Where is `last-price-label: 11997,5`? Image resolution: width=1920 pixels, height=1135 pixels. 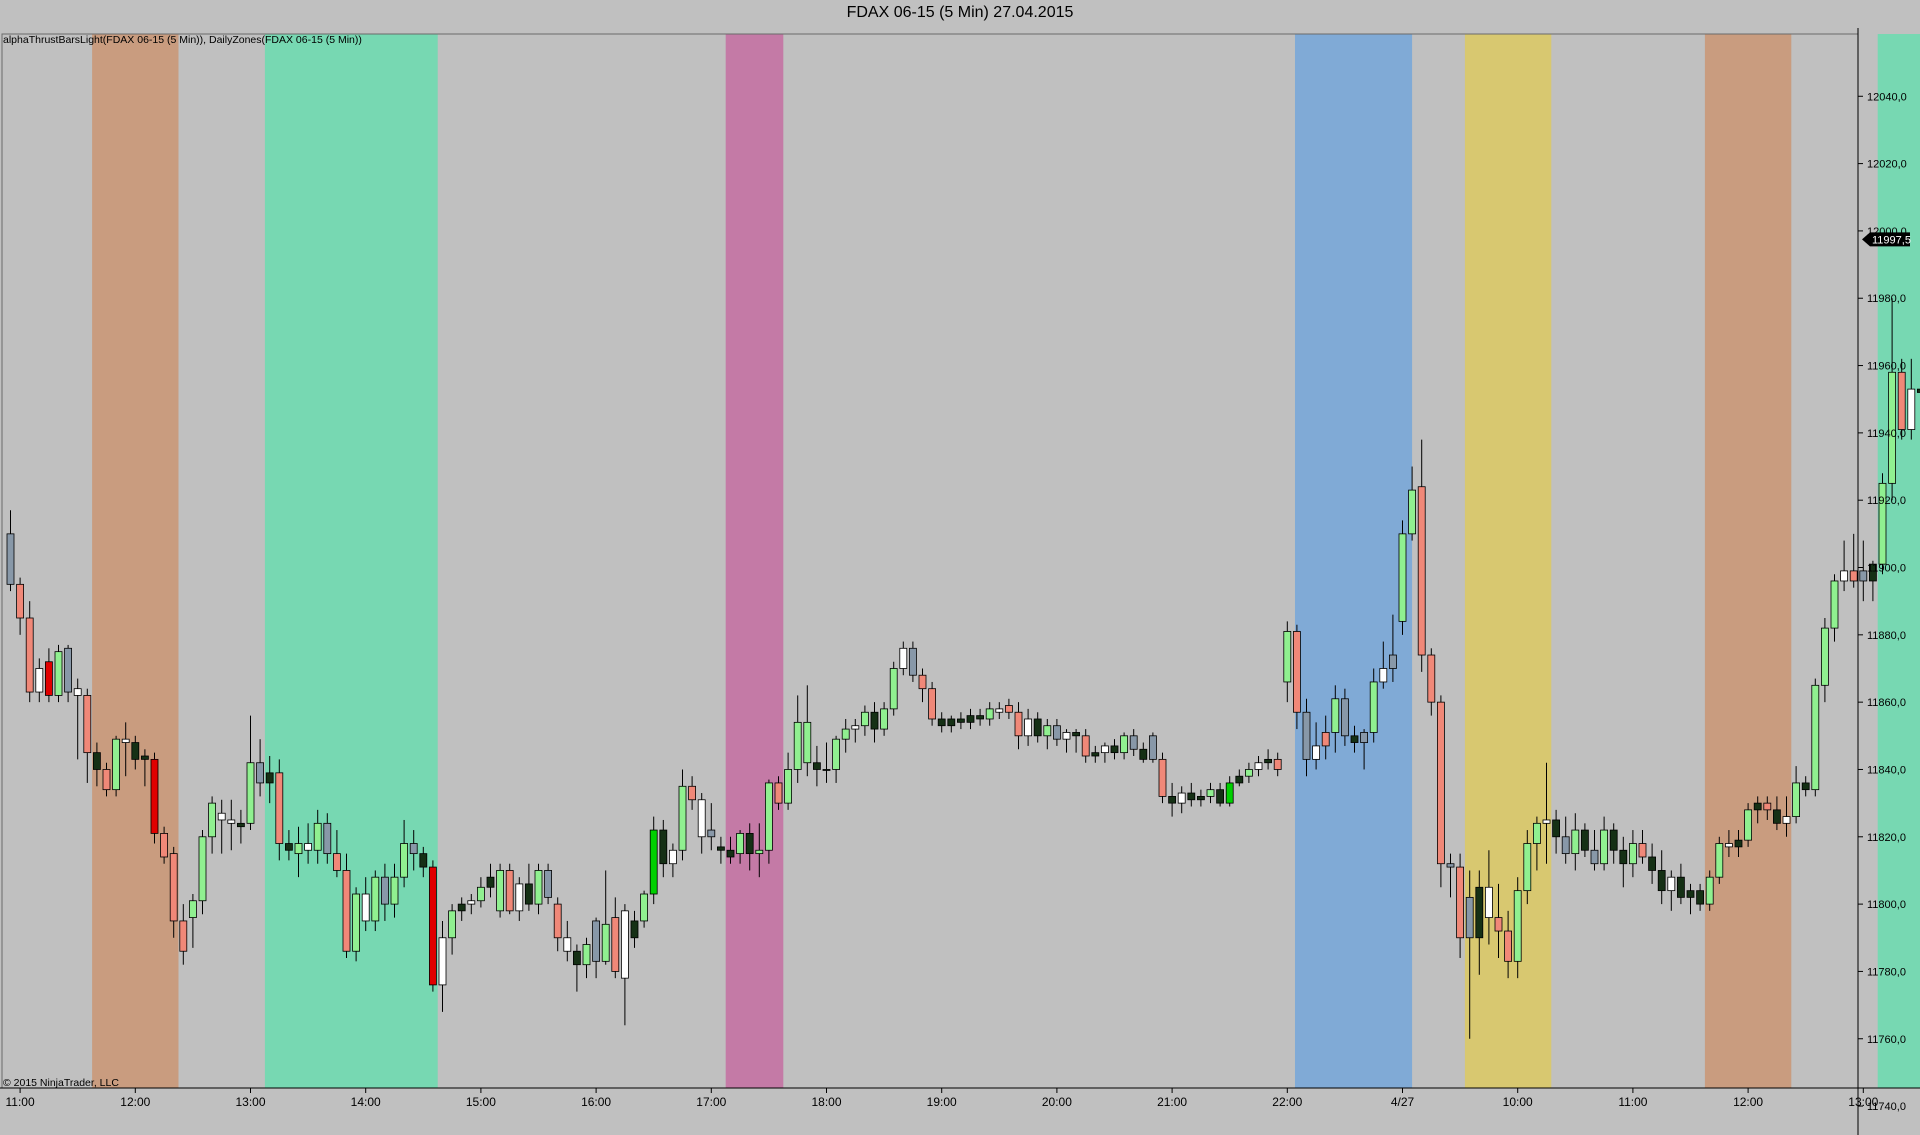
last-price-label: 11997,5 is located at coordinates (1891, 240).